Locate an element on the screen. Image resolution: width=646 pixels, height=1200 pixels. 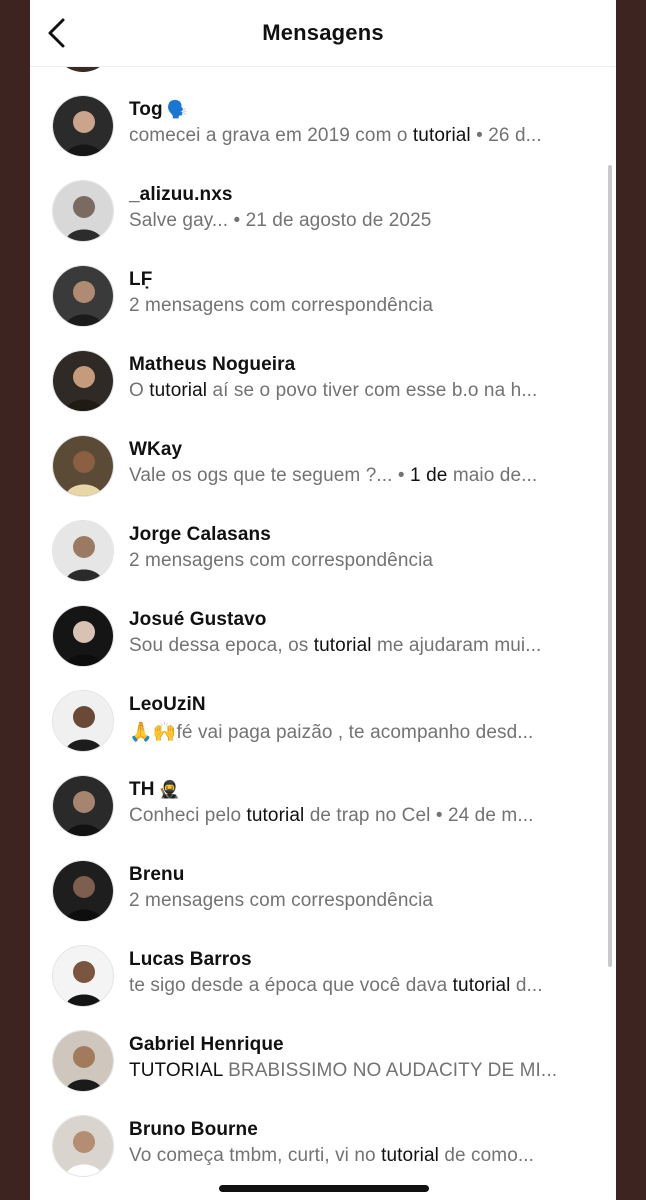
conversation-name-text: Gabriel Henrique is located at coordinates (206, 1044).